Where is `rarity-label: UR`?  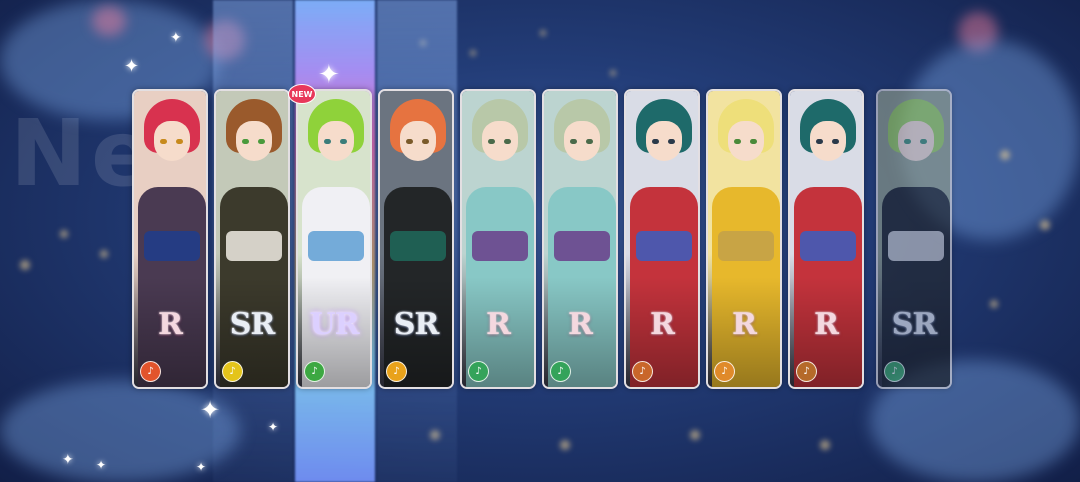
rarity-label: UR is located at coordinates (334, 324).